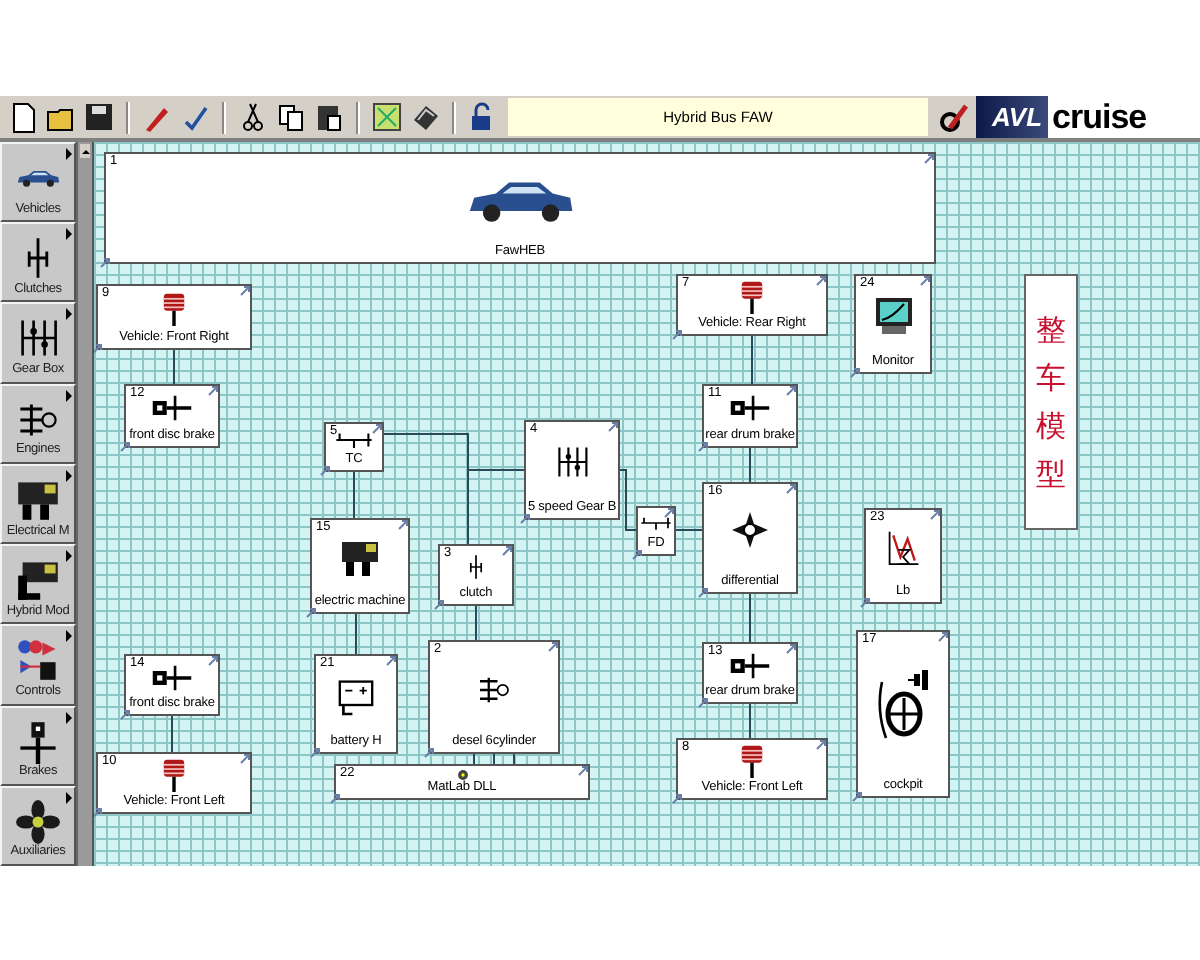 The width and height of the screenshot is (1200, 960). I want to click on controls-icon, so click(38, 660).